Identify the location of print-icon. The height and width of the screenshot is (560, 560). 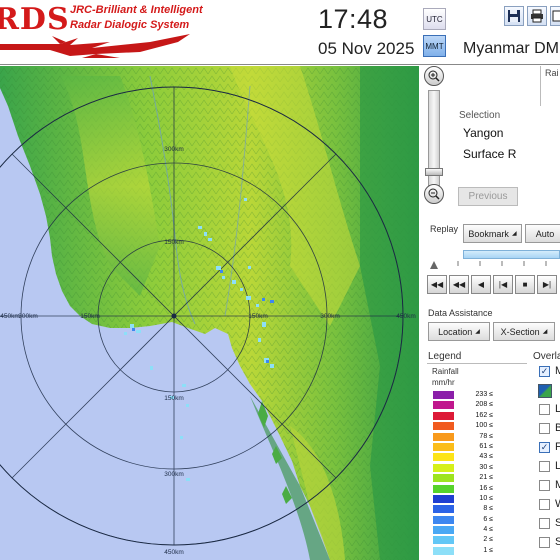
(537, 16).